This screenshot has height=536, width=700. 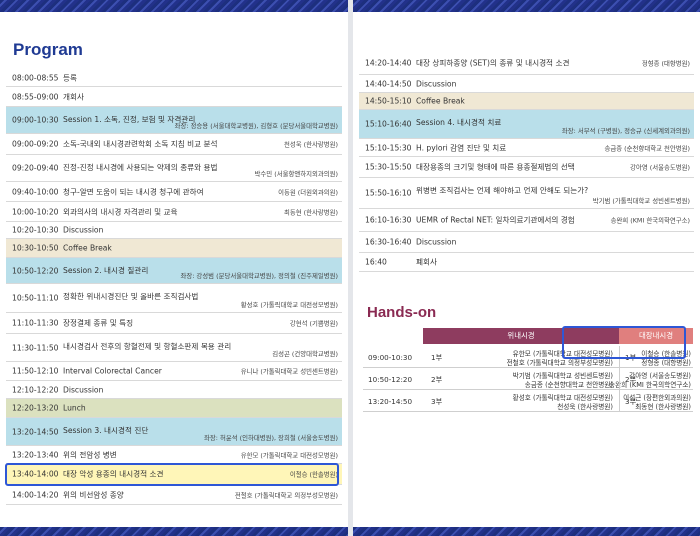 What do you see at coordinates (502, 190) in the screenshot?
I see `session-title: 위병변 조직검사는 언제 해야하고 언제 안해도 되는가?` at bounding box center [502, 190].